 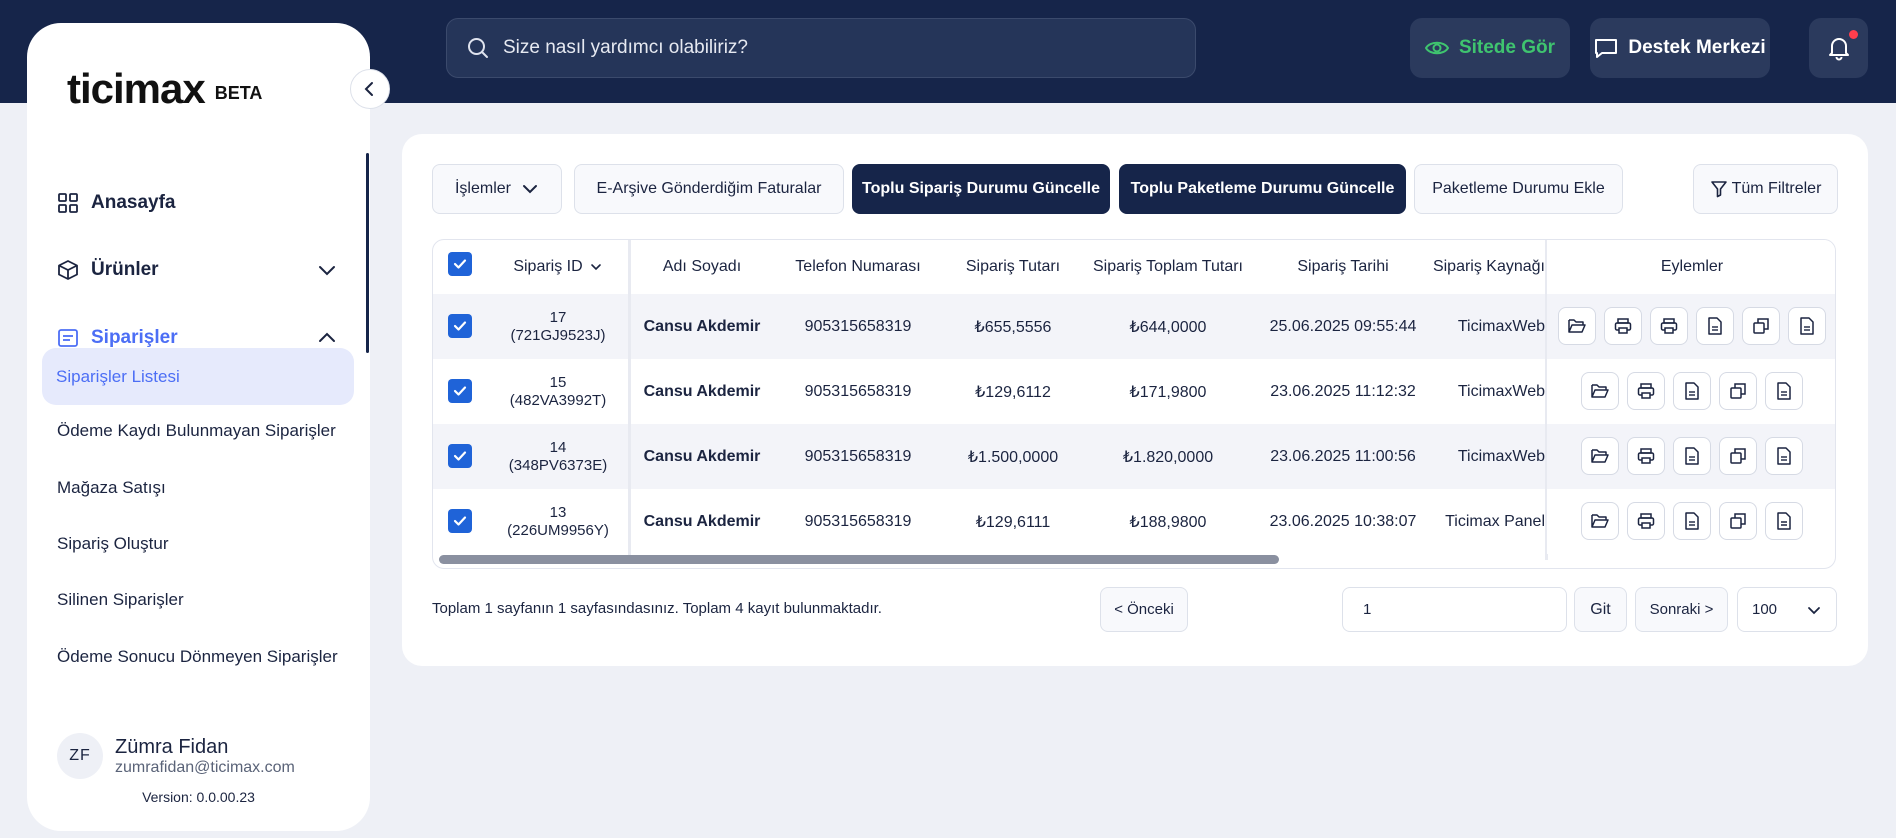 What do you see at coordinates (558, 400) in the screenshot?
I see `order-id-code: (482VA3992T)` at bounding box center [558, 400].